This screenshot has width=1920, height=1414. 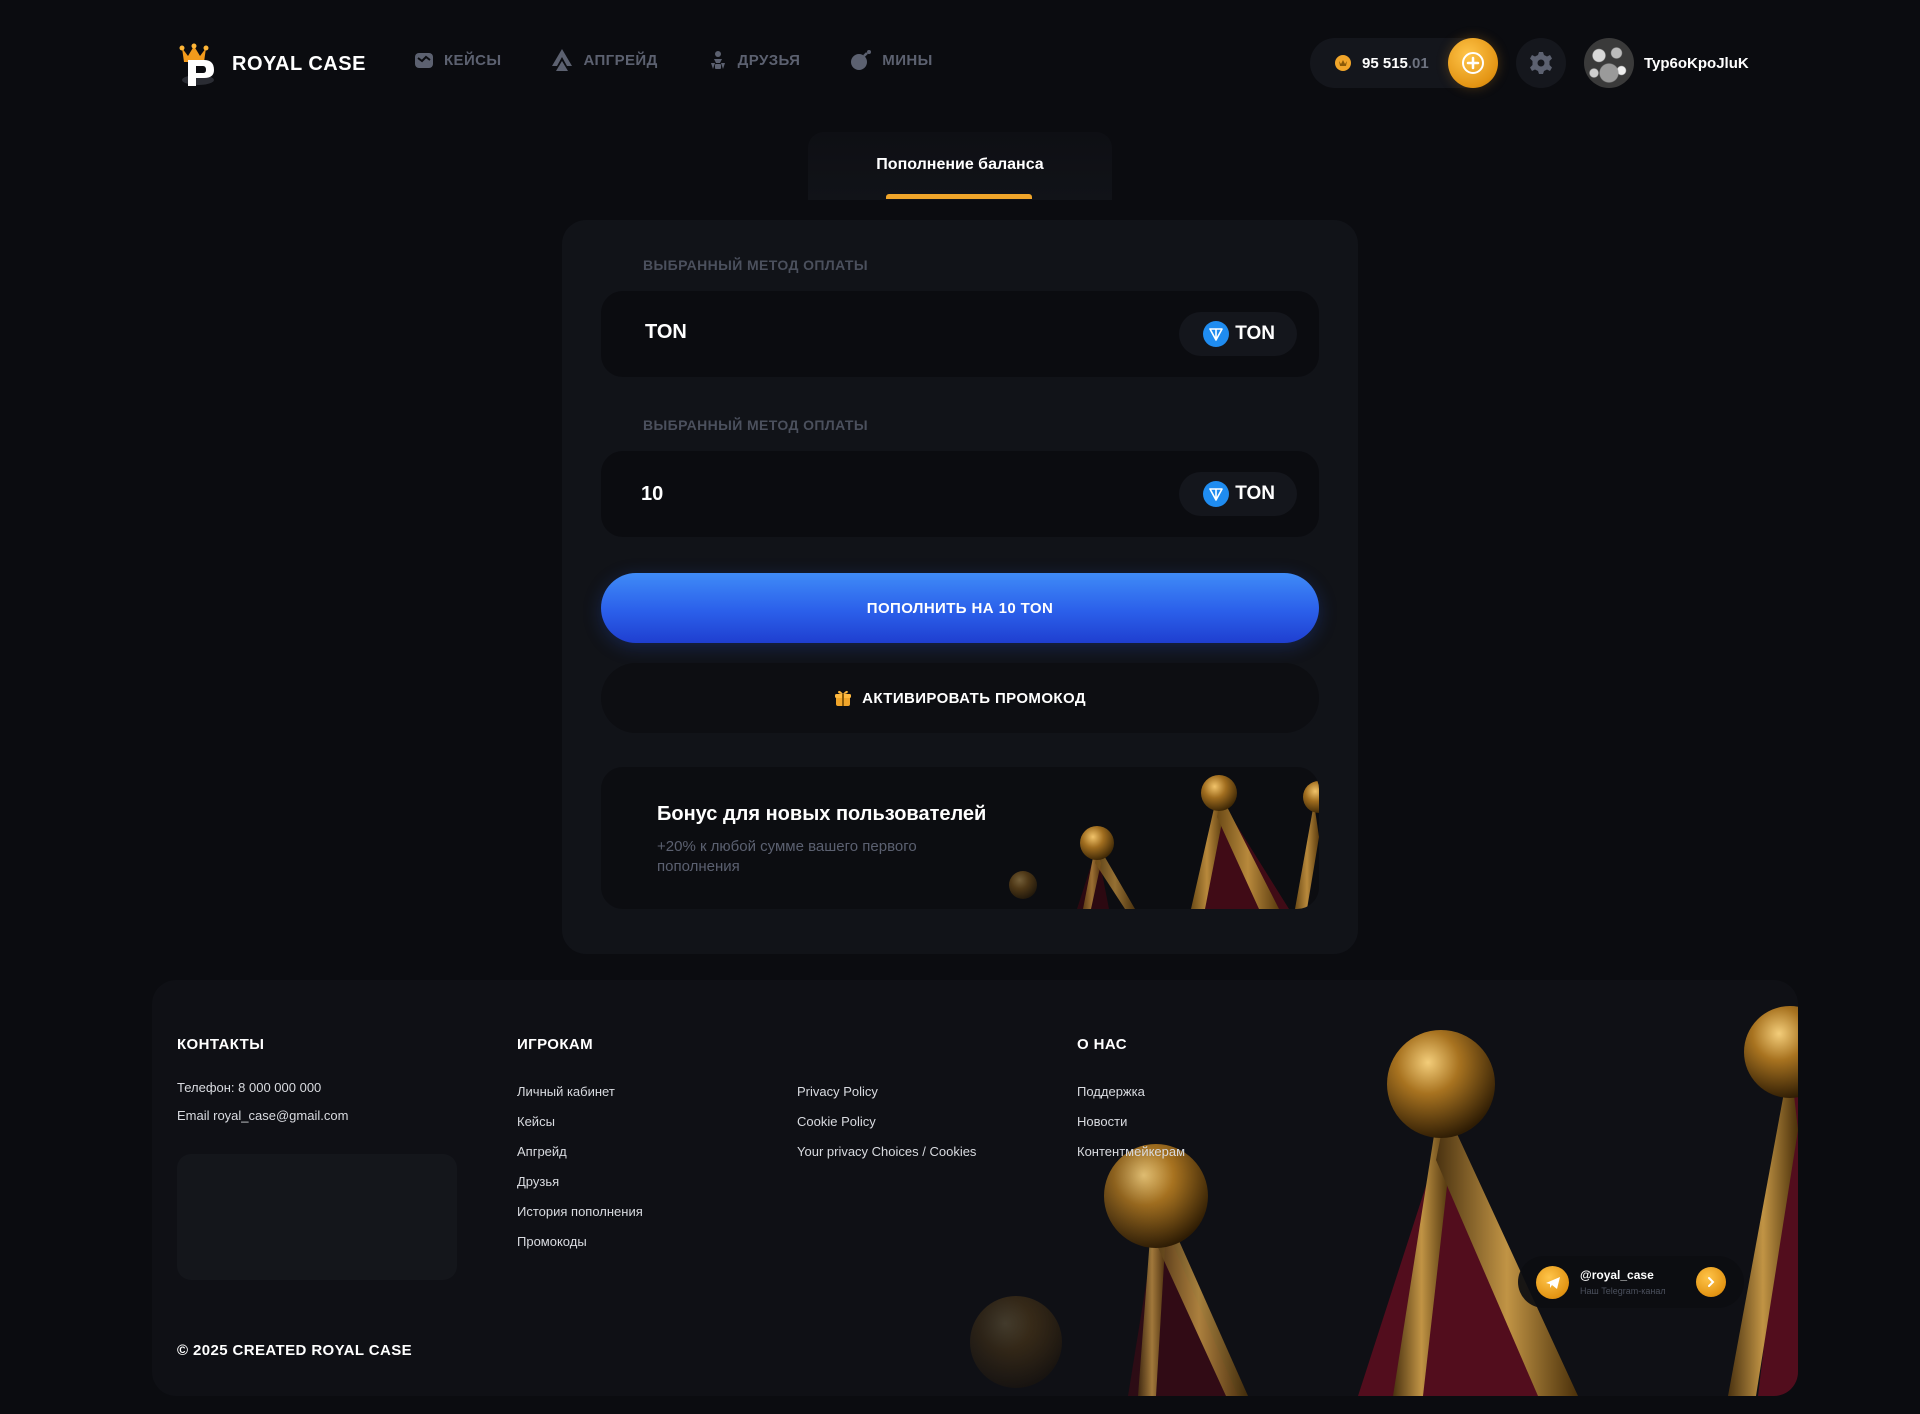 What do you see at coordinates (424, 60) in the screenshot?
I see `case-icon` at bounding box center [424, 60].